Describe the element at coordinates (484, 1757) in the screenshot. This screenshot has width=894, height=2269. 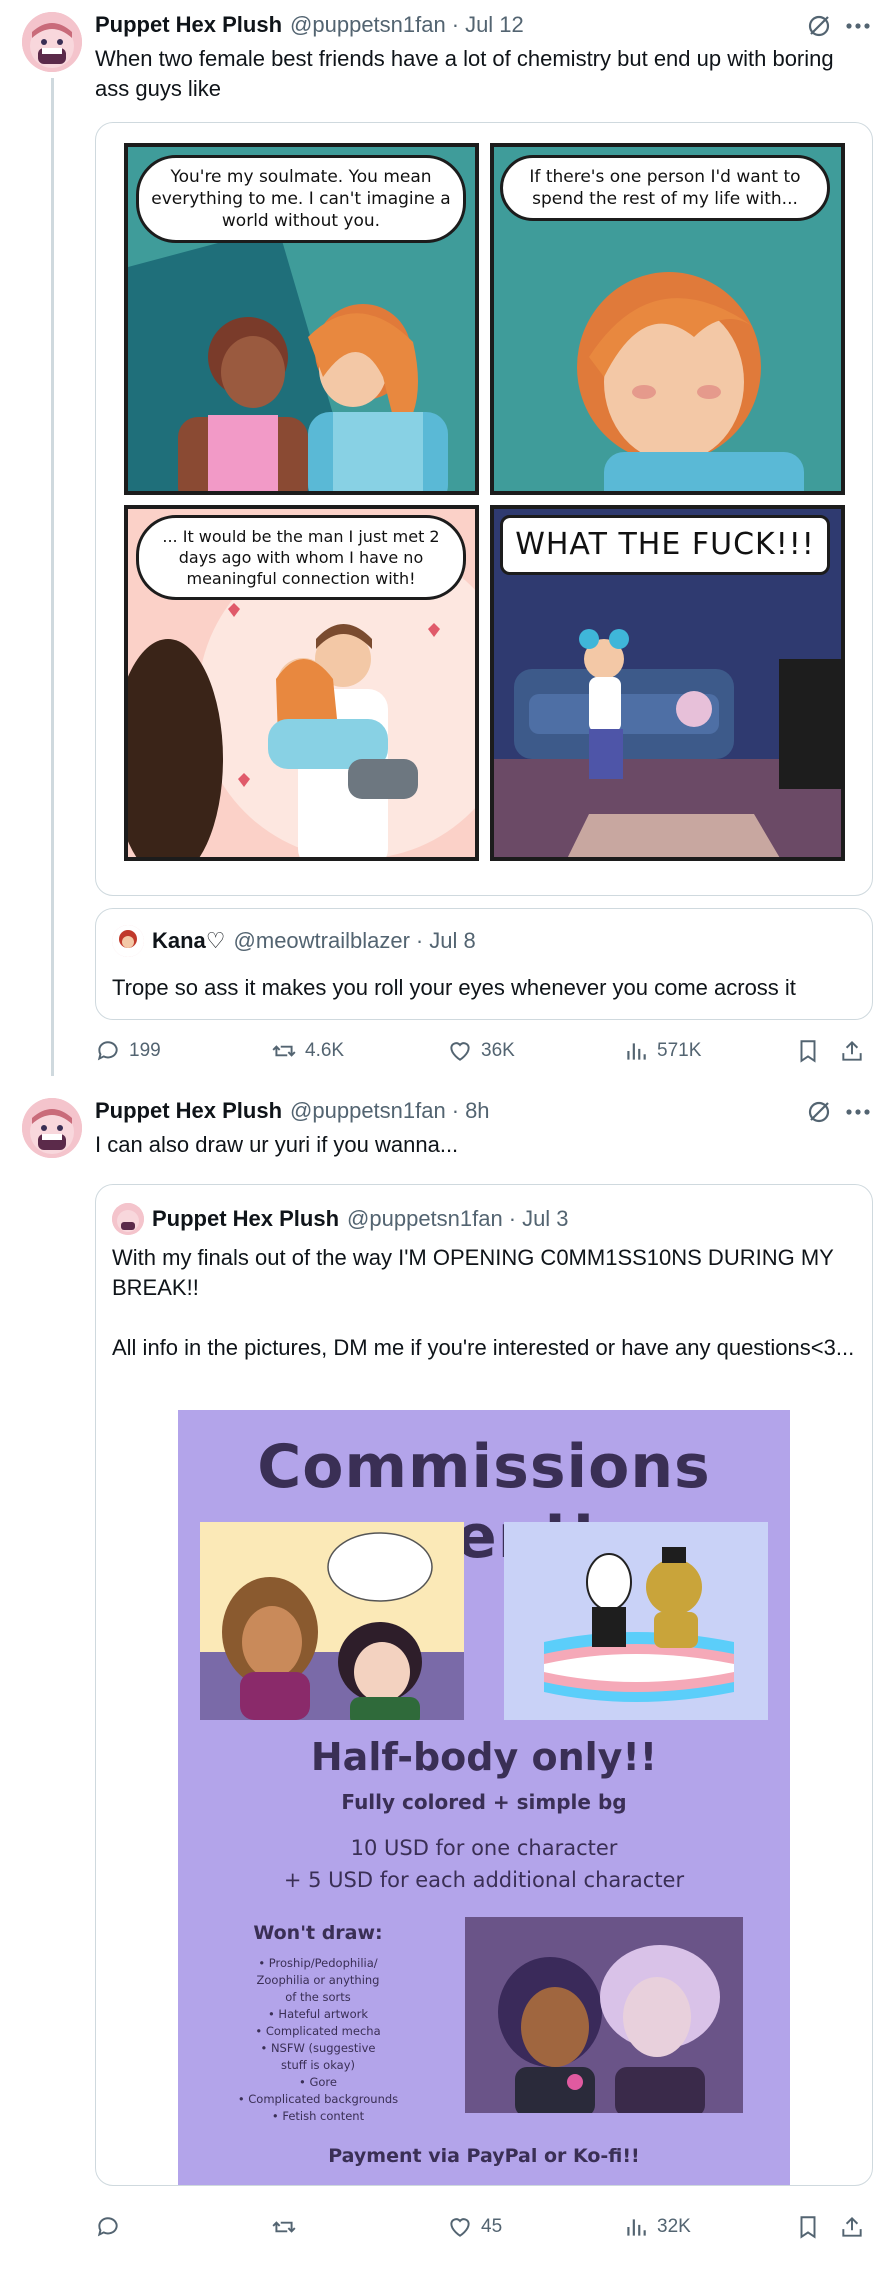
I see `poster-subtitle: Half-body only!!` at that location.